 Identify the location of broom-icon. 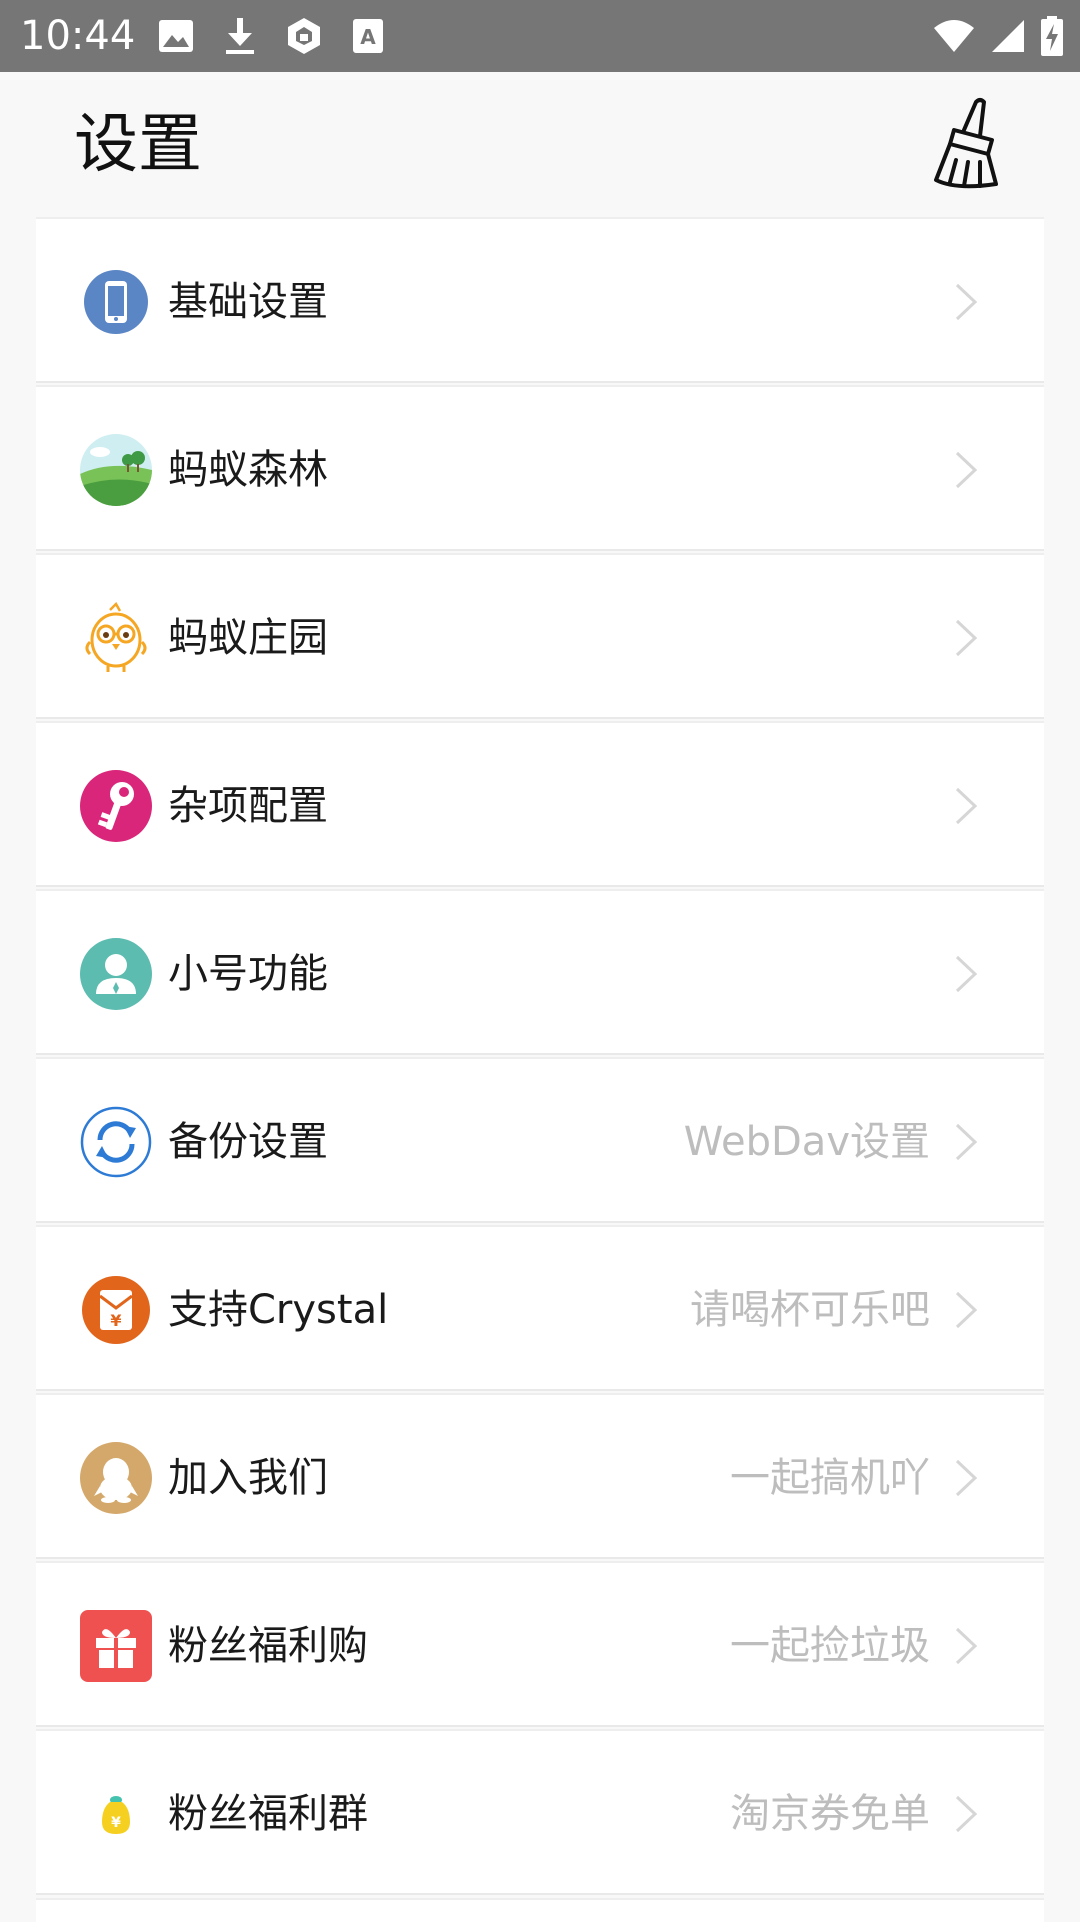
(966, 143).